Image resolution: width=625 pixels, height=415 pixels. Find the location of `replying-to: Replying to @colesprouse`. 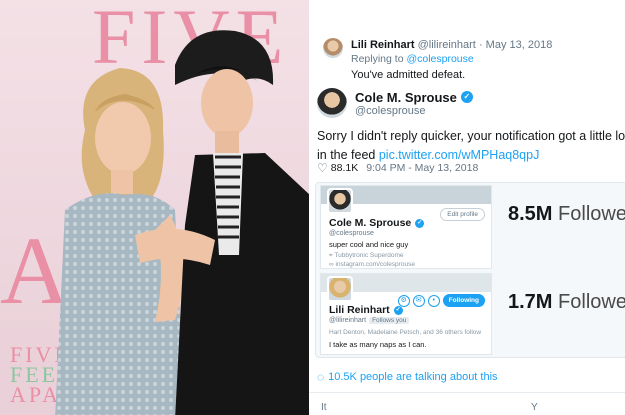

replying-to: Replying to @colesprouse is located at coordinates (451, 59).